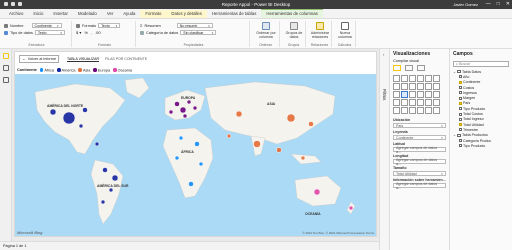 This screenshot has width=512, height=250. What do you see at coordinates (421, 68) in the screenshot?
I see `analytics-icon` at bounding box center [421, 68].